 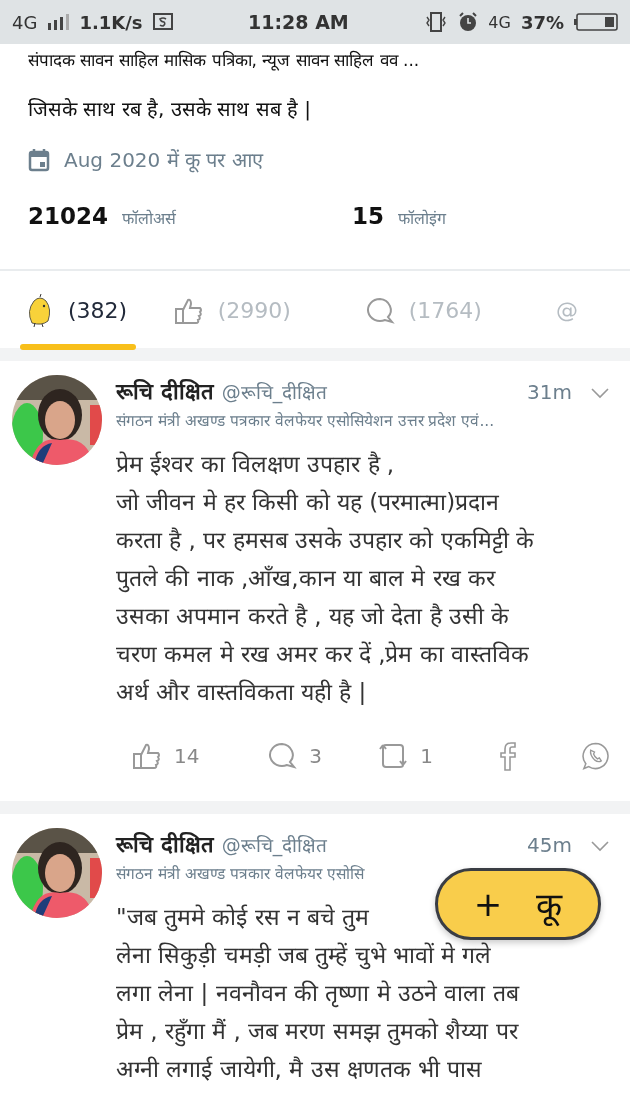 I want to click on alarm-icon, so click(x=468, y=22).